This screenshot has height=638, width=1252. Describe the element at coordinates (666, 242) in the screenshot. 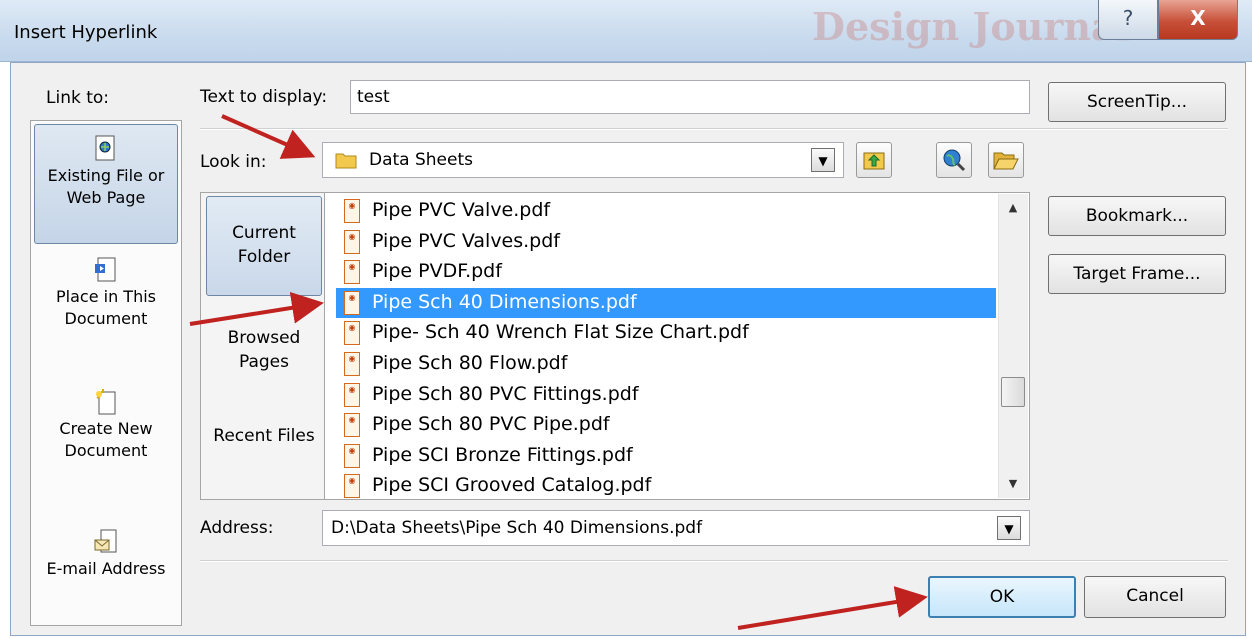

I see `file-row: ◉ Pipe PVC Valves.pdf` at that location.